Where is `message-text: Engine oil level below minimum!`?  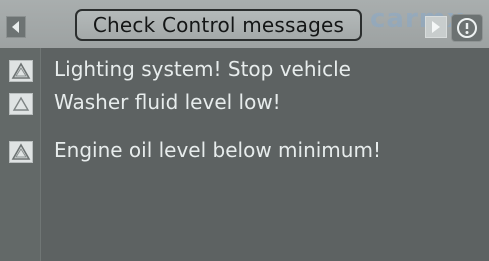 message-text: Engine oil level below minimum! is located at coordinates (217, 150).